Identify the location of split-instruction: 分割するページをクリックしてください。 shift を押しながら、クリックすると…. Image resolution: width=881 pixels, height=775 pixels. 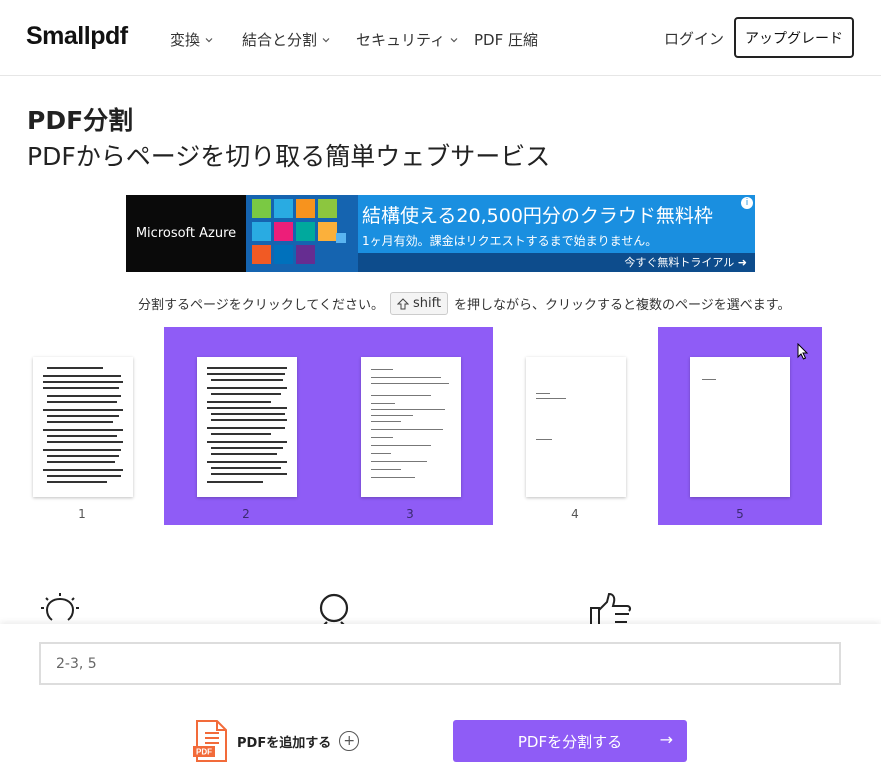
(464, 303).